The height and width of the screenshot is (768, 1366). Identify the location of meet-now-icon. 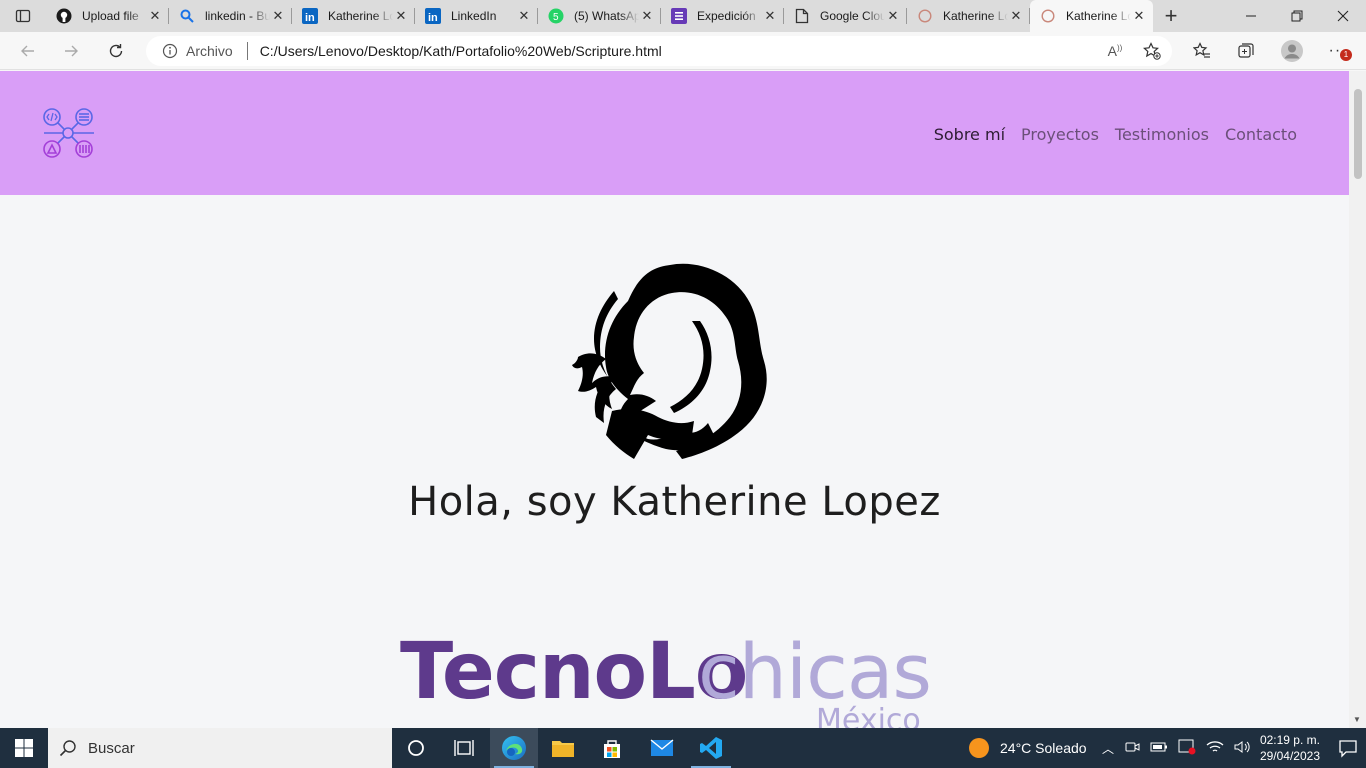
(1132, 748).